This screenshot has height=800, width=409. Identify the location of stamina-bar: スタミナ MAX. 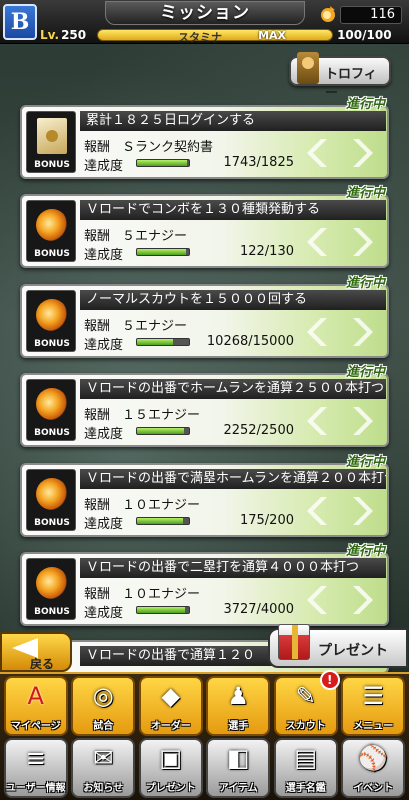
(215, 36).